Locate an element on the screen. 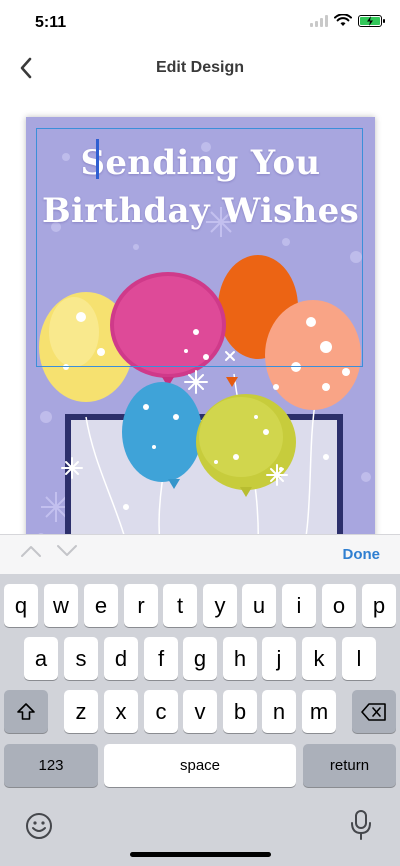 Image resolution: width=400 pixels, height=866 pixels. key-n: n is located at coordinates (279, 711).